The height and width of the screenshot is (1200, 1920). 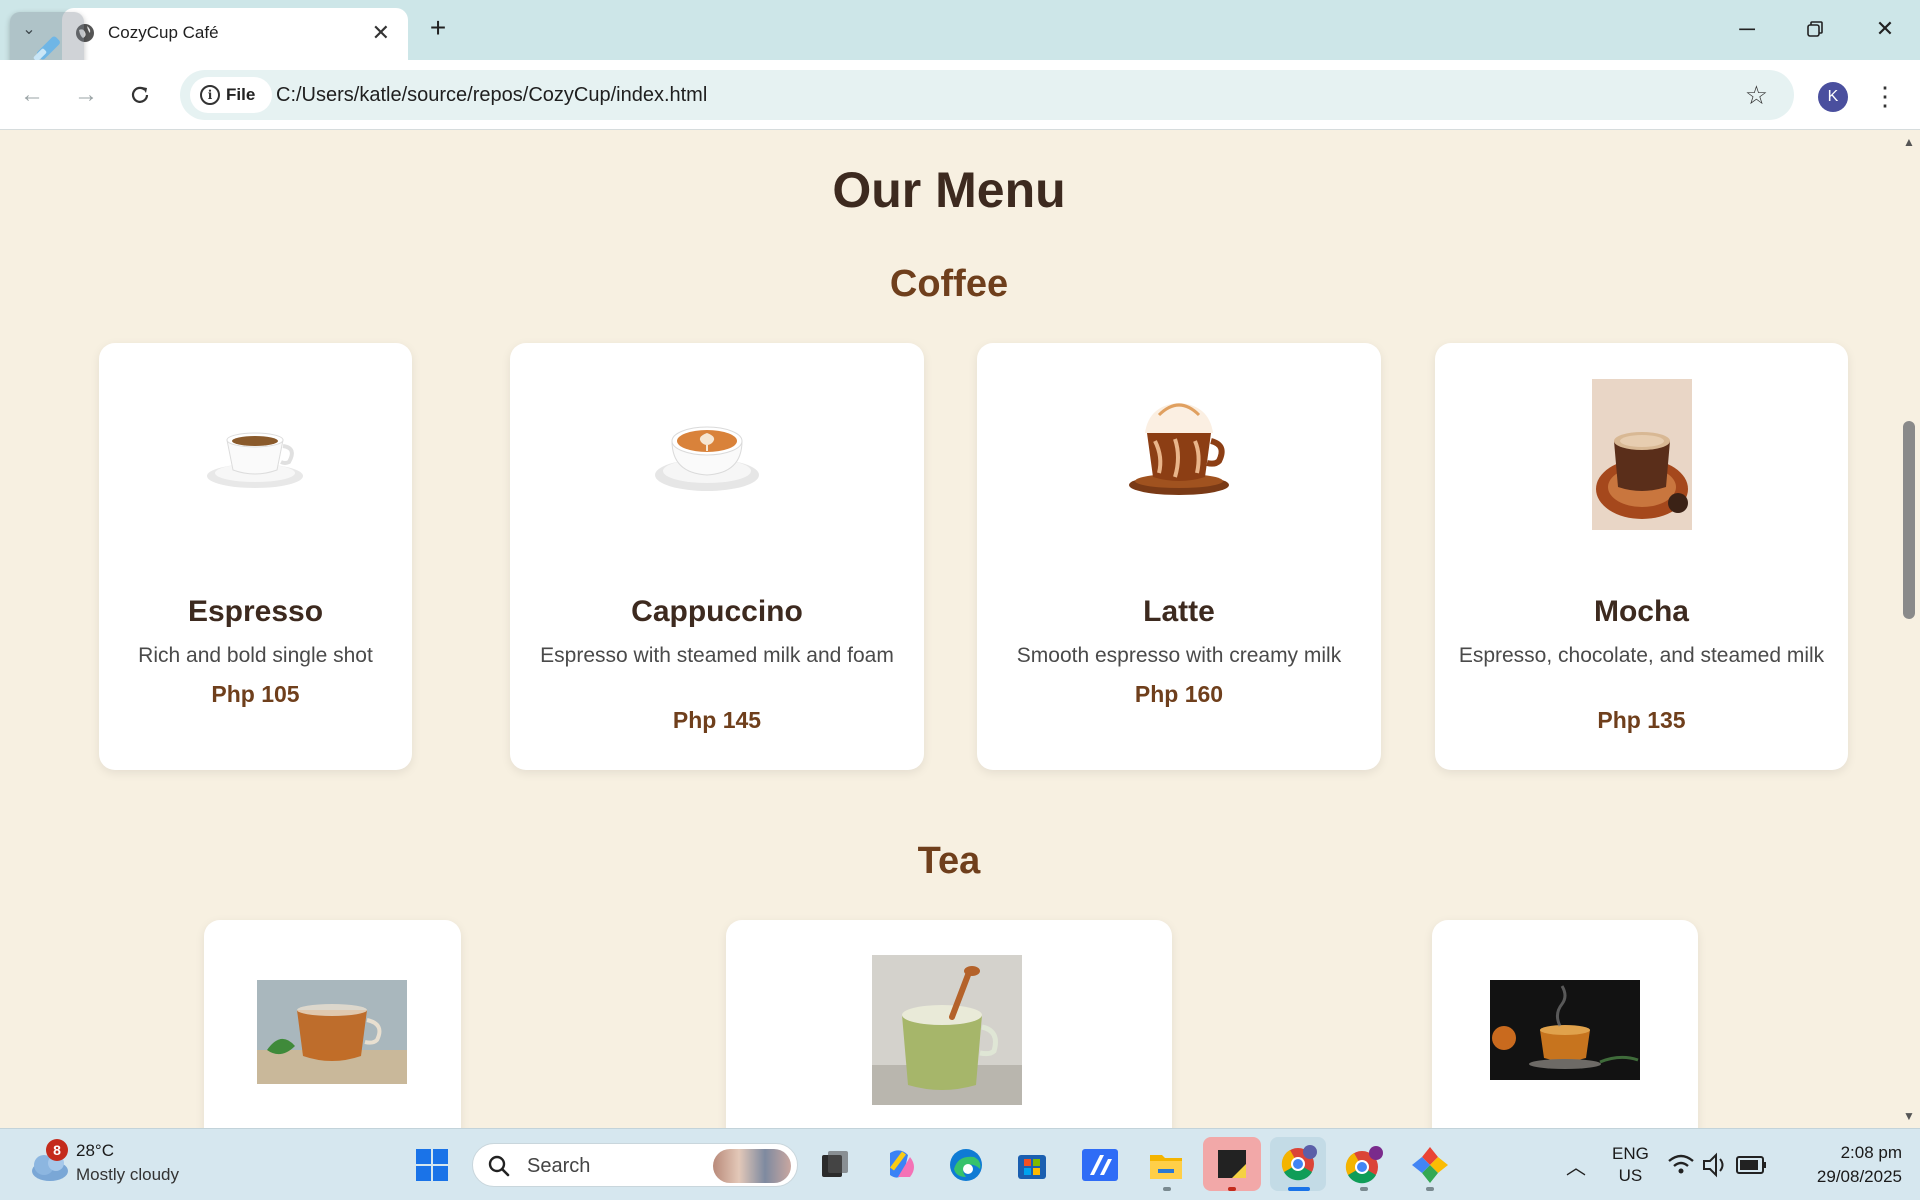 I want to click on menu-item-name: Mocha, so click(x=1641, y=611).